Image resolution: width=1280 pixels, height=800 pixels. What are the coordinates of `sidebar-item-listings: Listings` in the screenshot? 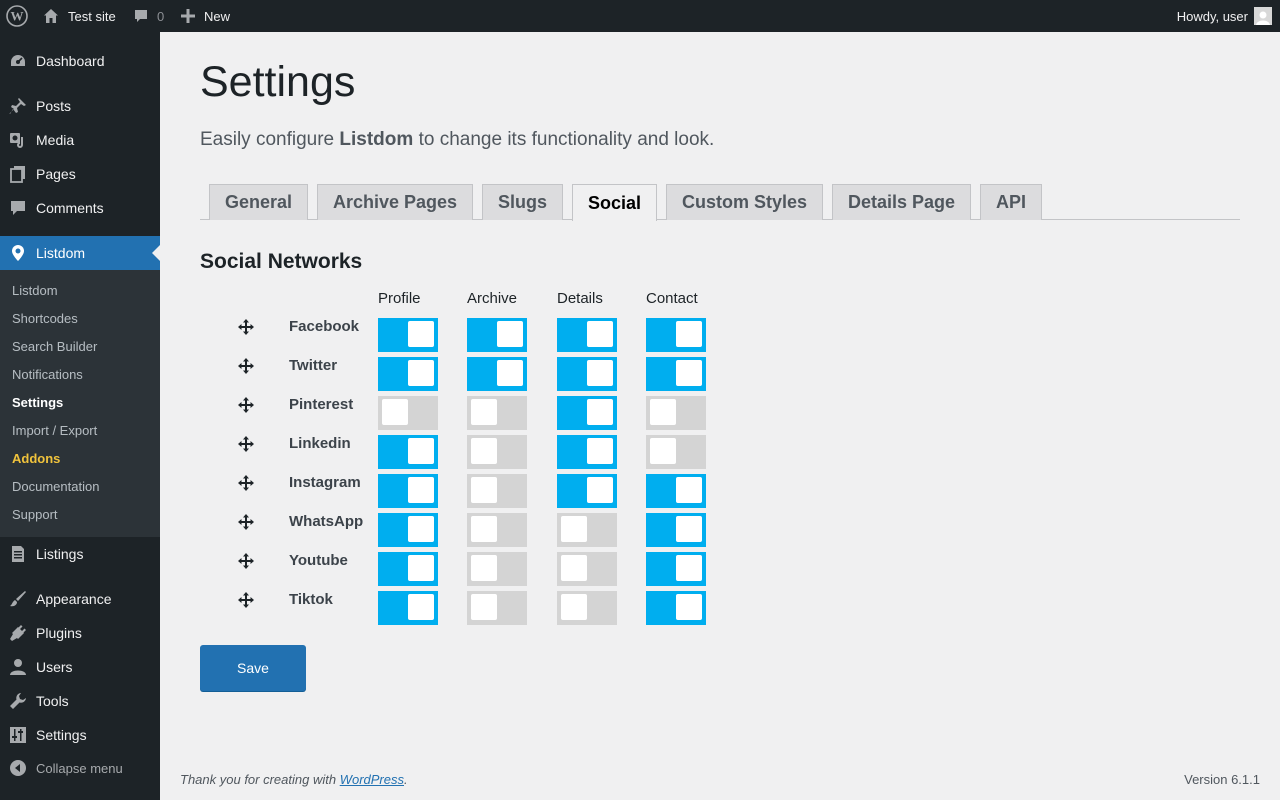 It's located at (80, 554).